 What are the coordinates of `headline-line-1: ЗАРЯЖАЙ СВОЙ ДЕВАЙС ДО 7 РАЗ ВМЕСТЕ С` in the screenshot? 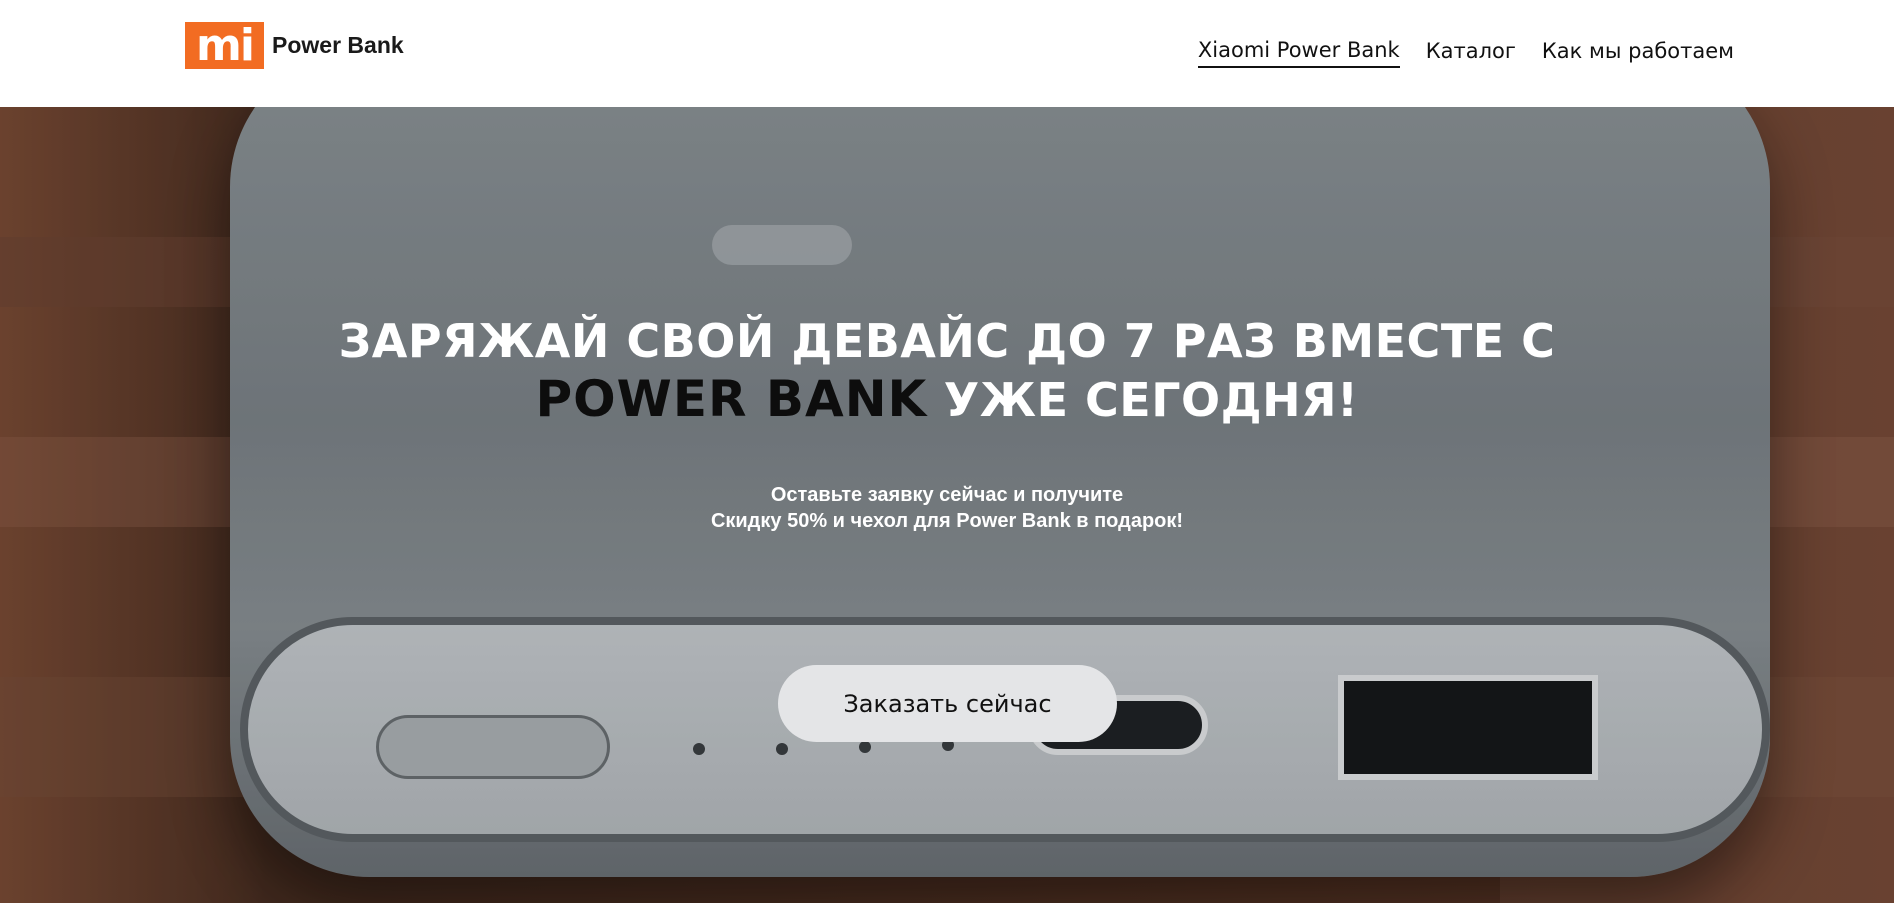 It's located at (947, 341).